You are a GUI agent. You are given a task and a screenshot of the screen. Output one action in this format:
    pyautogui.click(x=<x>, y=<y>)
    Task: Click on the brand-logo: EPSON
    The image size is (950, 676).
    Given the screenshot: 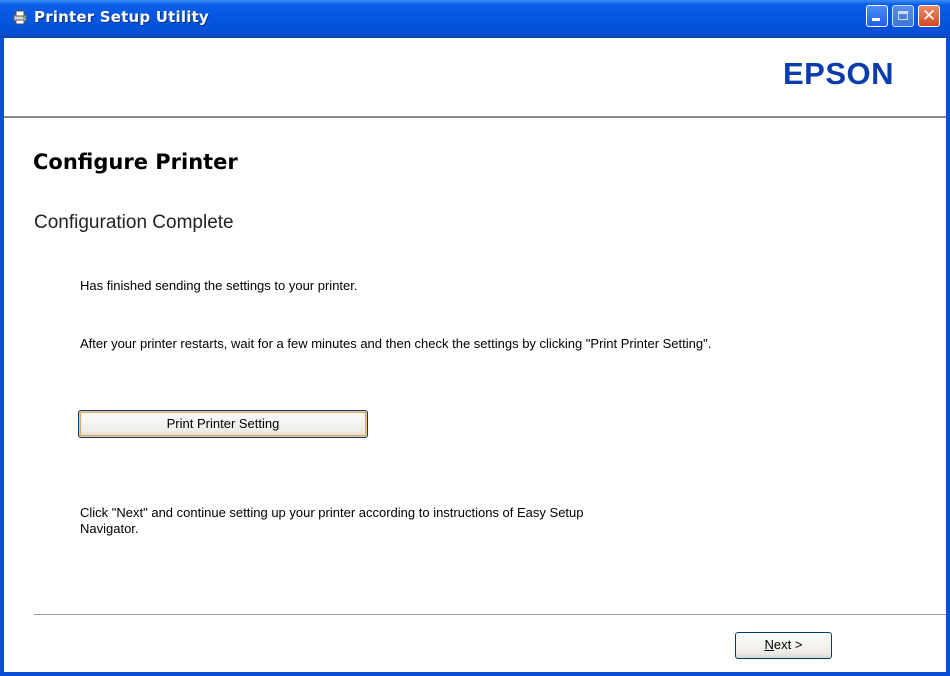 What is the action you would take?
    pyautogui.click(x=838, y=73)
    